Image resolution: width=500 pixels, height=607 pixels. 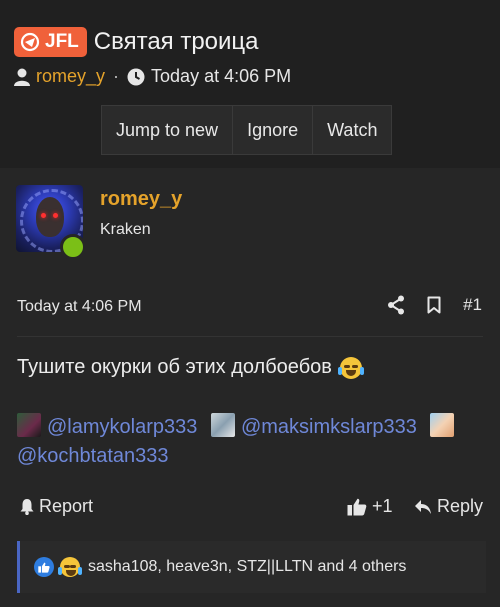 I want to click on post-author-name: romey_y, so click(x=141, y=199).